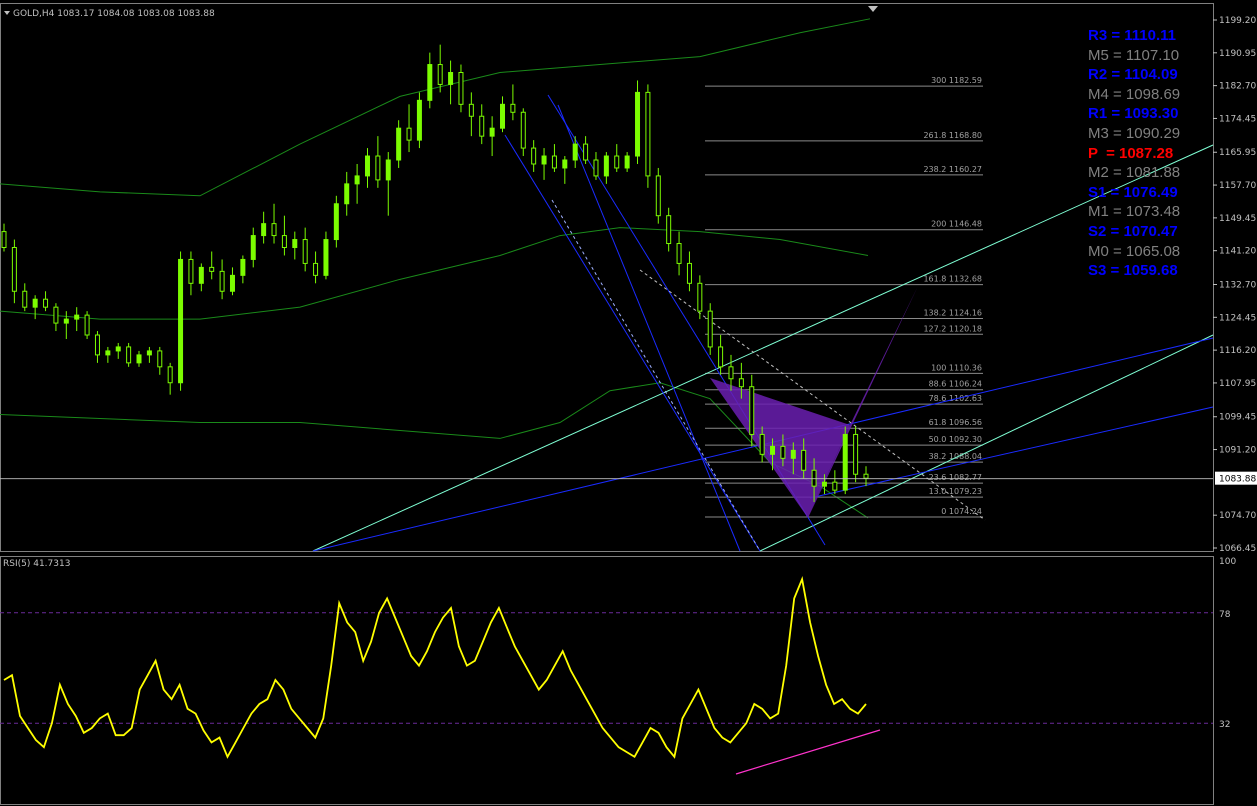  I want to click on price-tick-label: 1099.45, so click(1237, 418).